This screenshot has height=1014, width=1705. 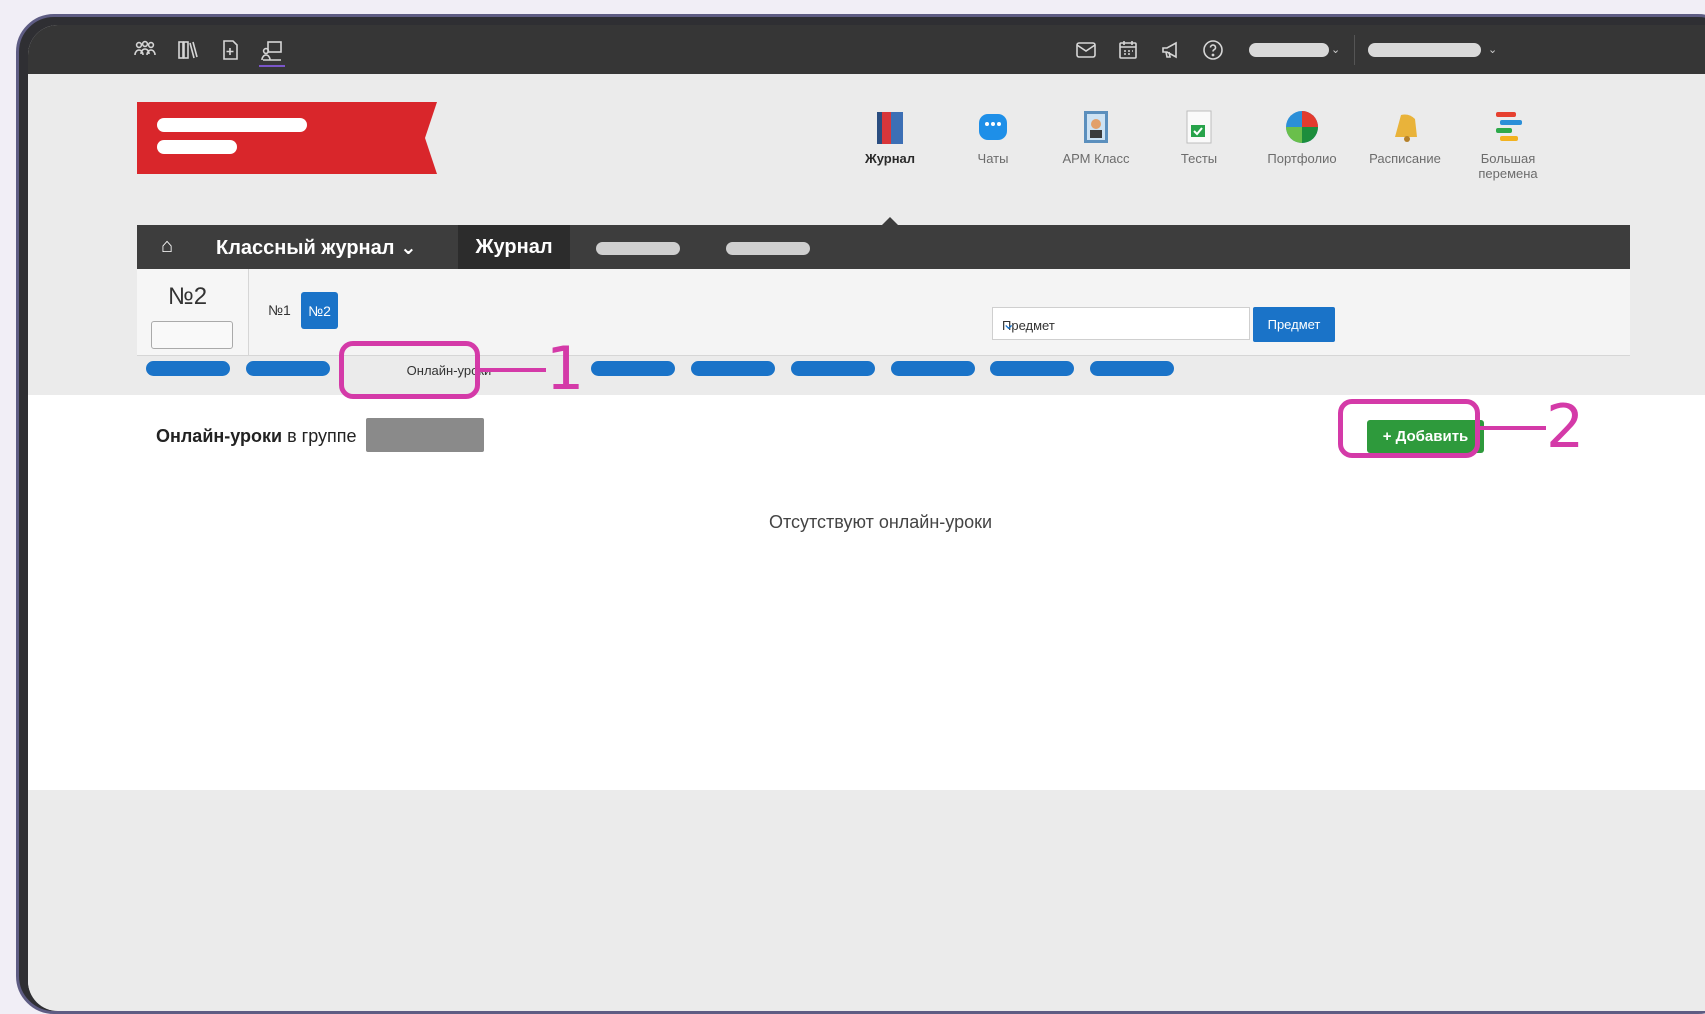 What do you see at coordinates (230, 50) in the screenshot?
I see `add-document-icon` at bounding box center [230, 50].